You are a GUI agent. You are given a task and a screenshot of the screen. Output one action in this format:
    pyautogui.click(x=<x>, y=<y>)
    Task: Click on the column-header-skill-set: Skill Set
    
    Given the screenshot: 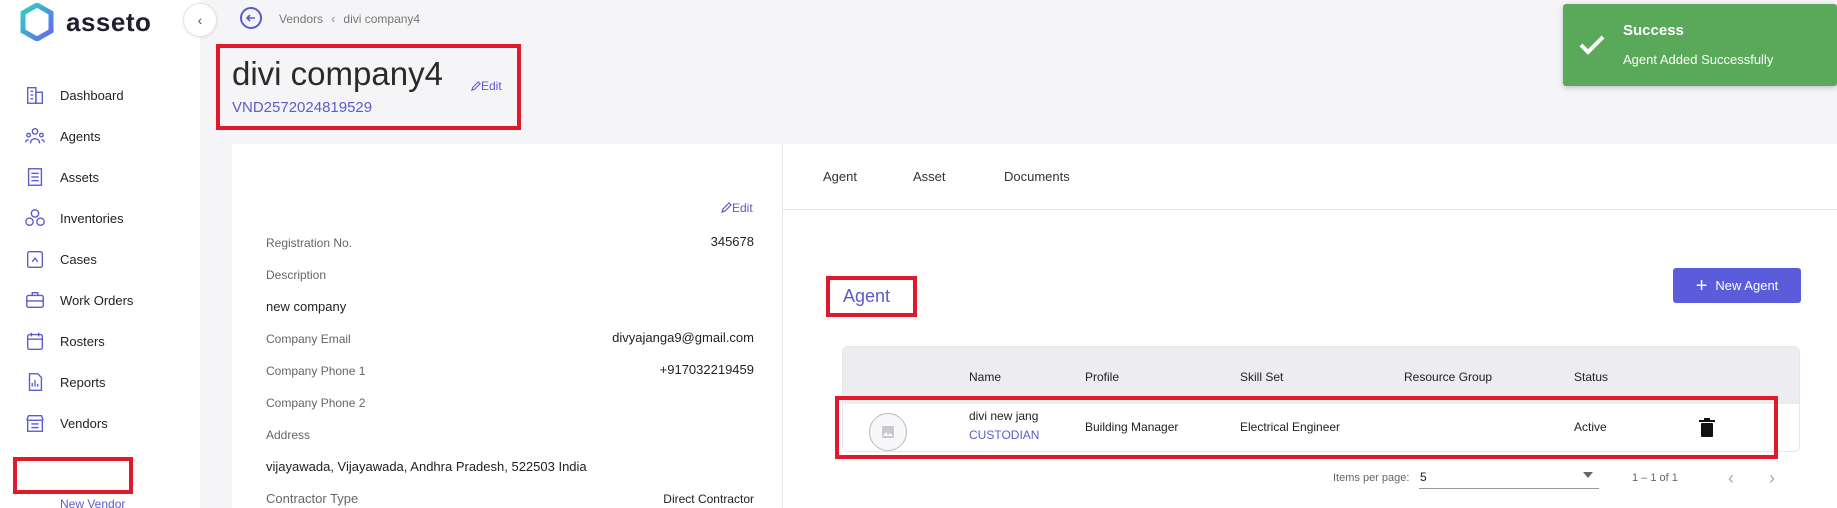 What is the action you would take?
    pyautogui.click(x=1261, y=377)
    